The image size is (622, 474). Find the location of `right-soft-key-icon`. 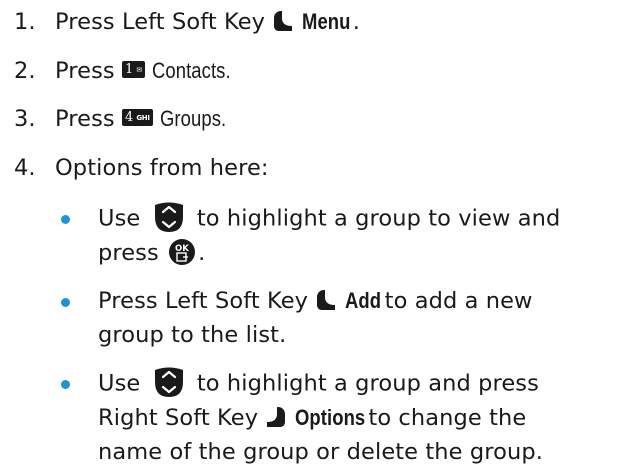

right-soft-key-icon is located at coordinates (276, 416).